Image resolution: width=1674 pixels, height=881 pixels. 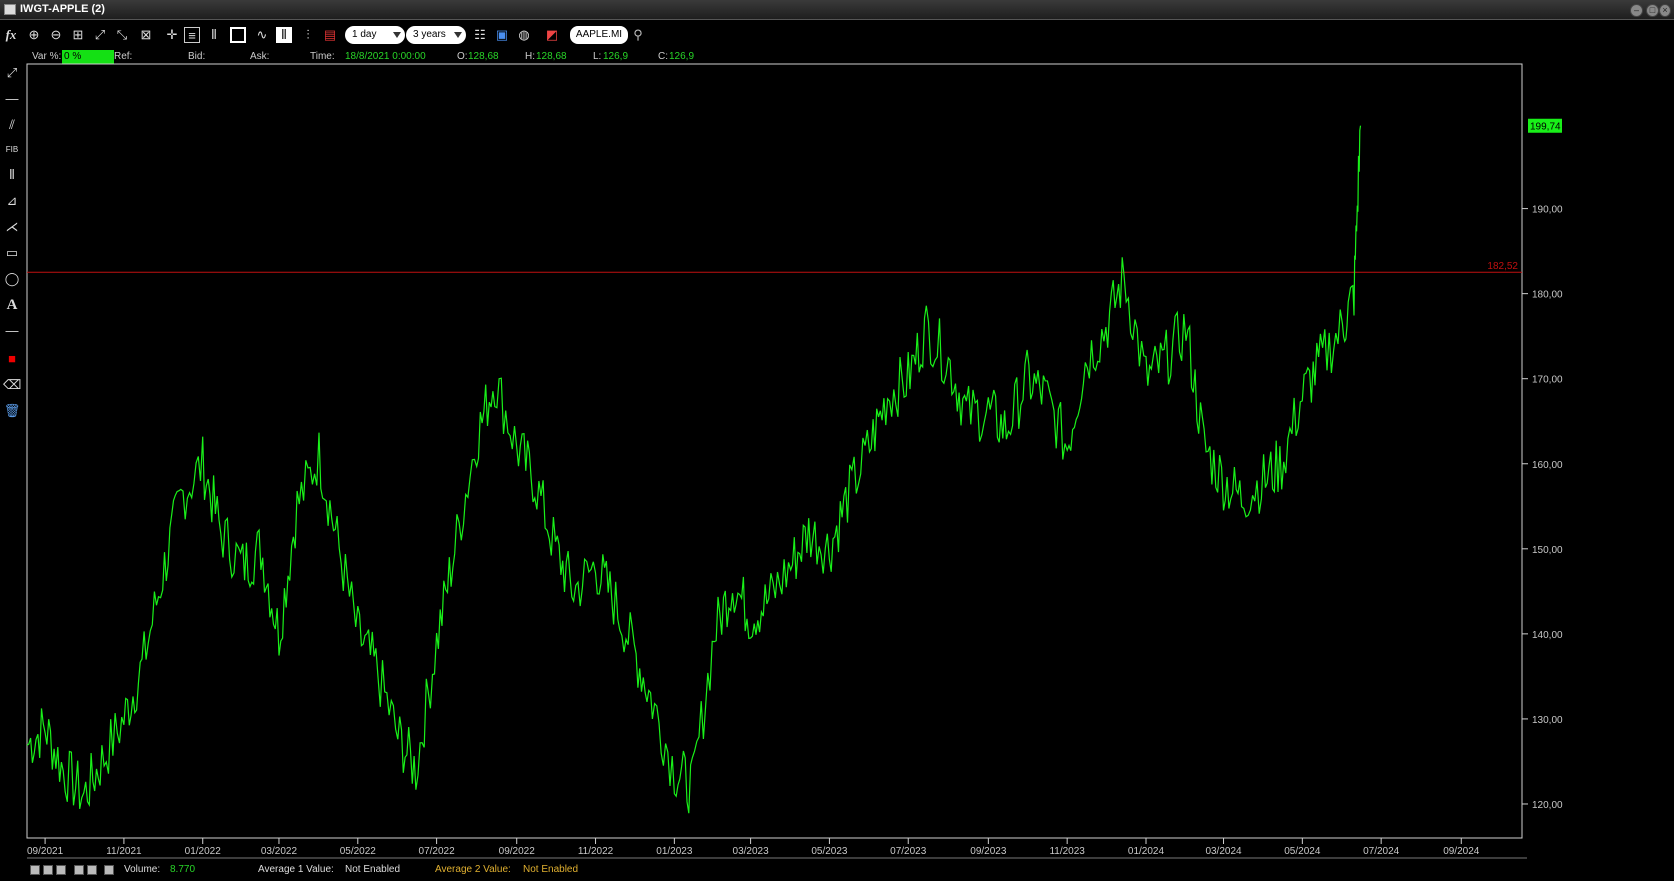 What do you see at coordinates (1545, 127) in the screenshot?
I see `last-price-label: 199,74` at bounding box center [1545, 127].